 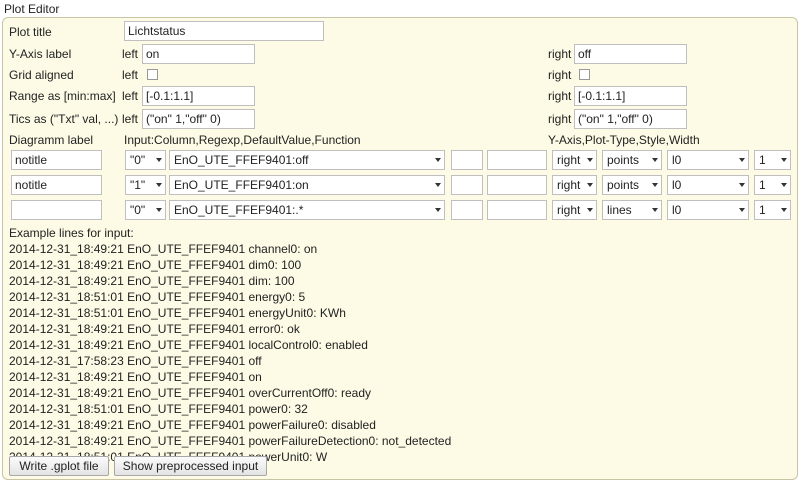 What do you see at coordinates (467, 185) in the screenshot?
I see `row2-default-input` at bounding box center [467, 185].